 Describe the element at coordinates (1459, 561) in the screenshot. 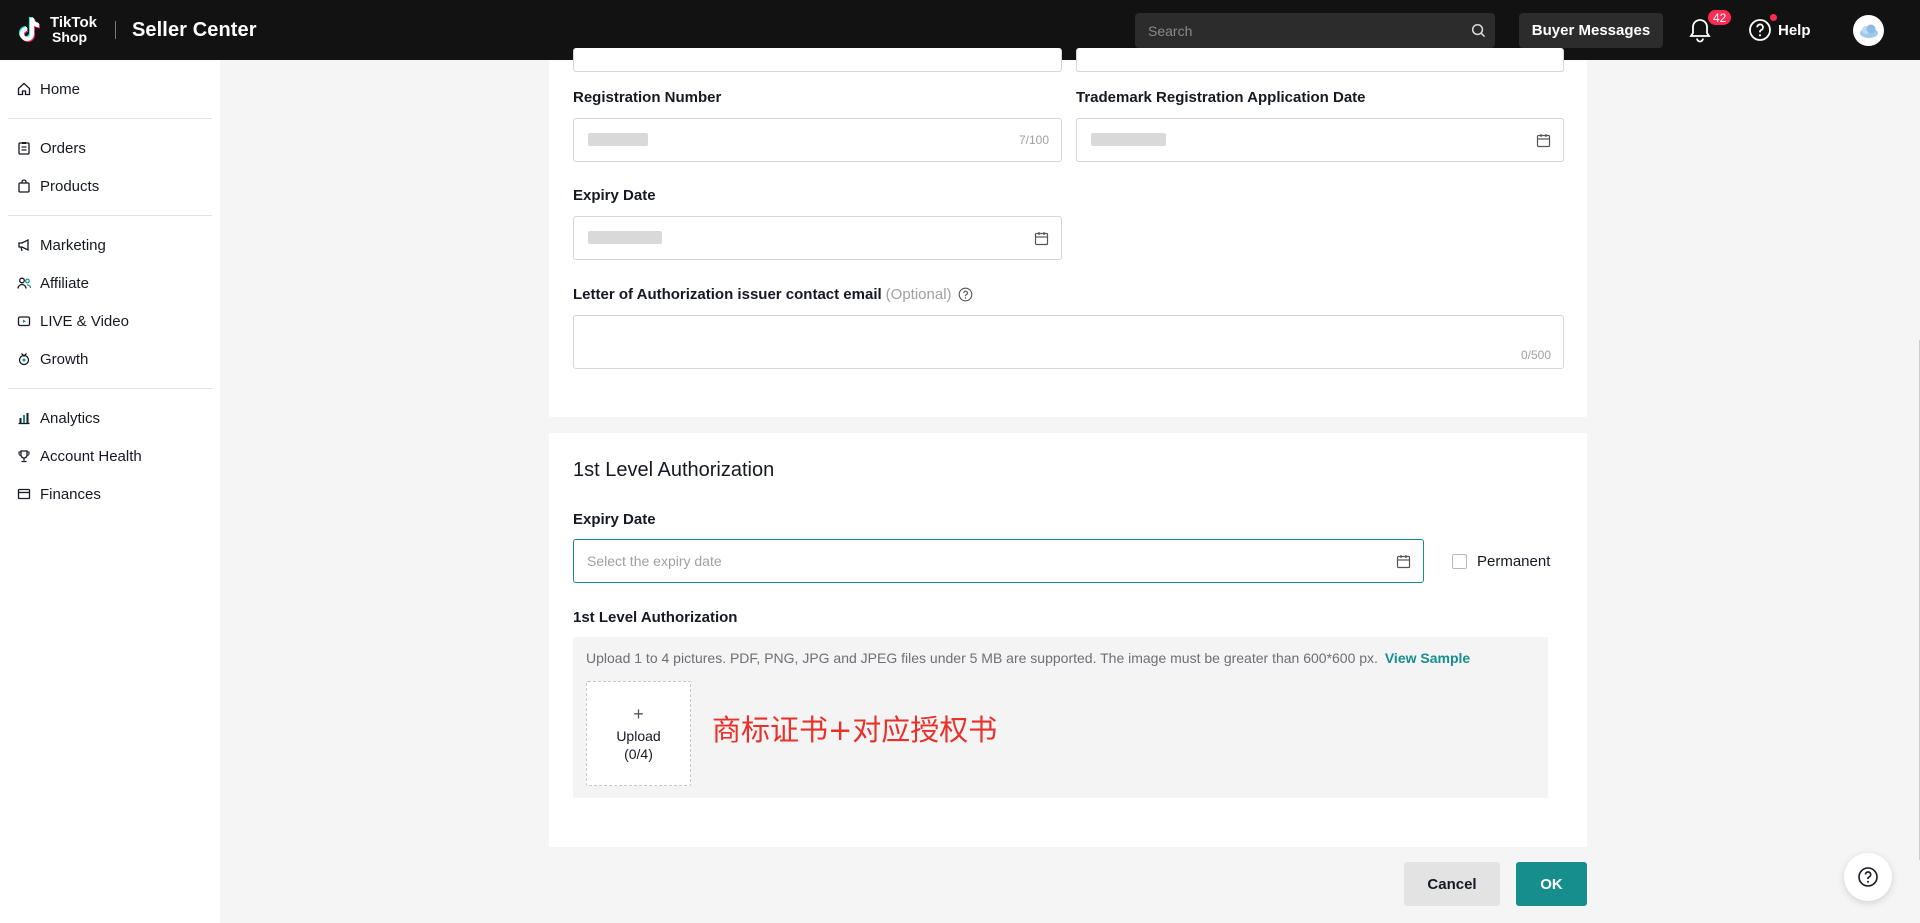

I see `permanent-checkbox` at that location.